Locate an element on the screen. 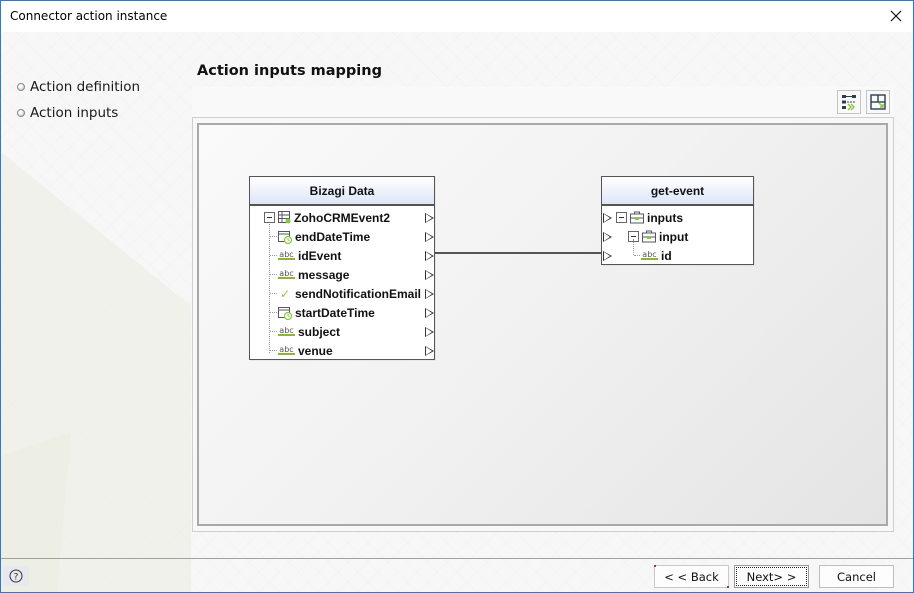  item-label: ZohoCRMEvent2 is located at coordinates (342, 217).